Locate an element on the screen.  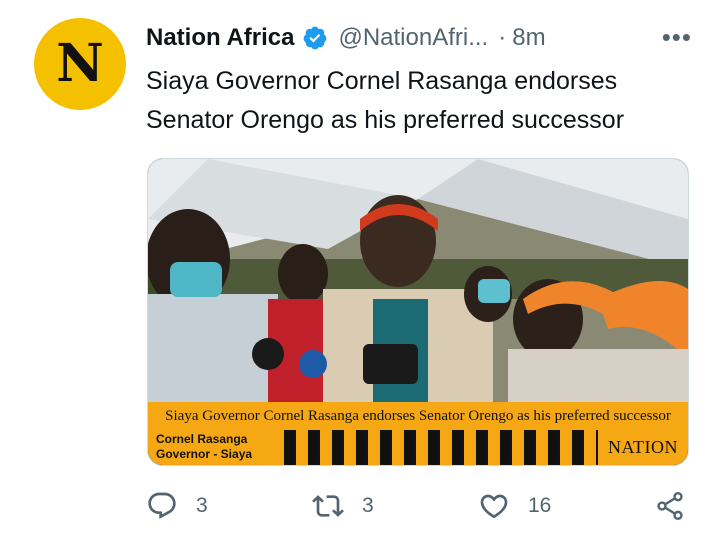
reply-button: 3 is located at coordinates (177, 506).